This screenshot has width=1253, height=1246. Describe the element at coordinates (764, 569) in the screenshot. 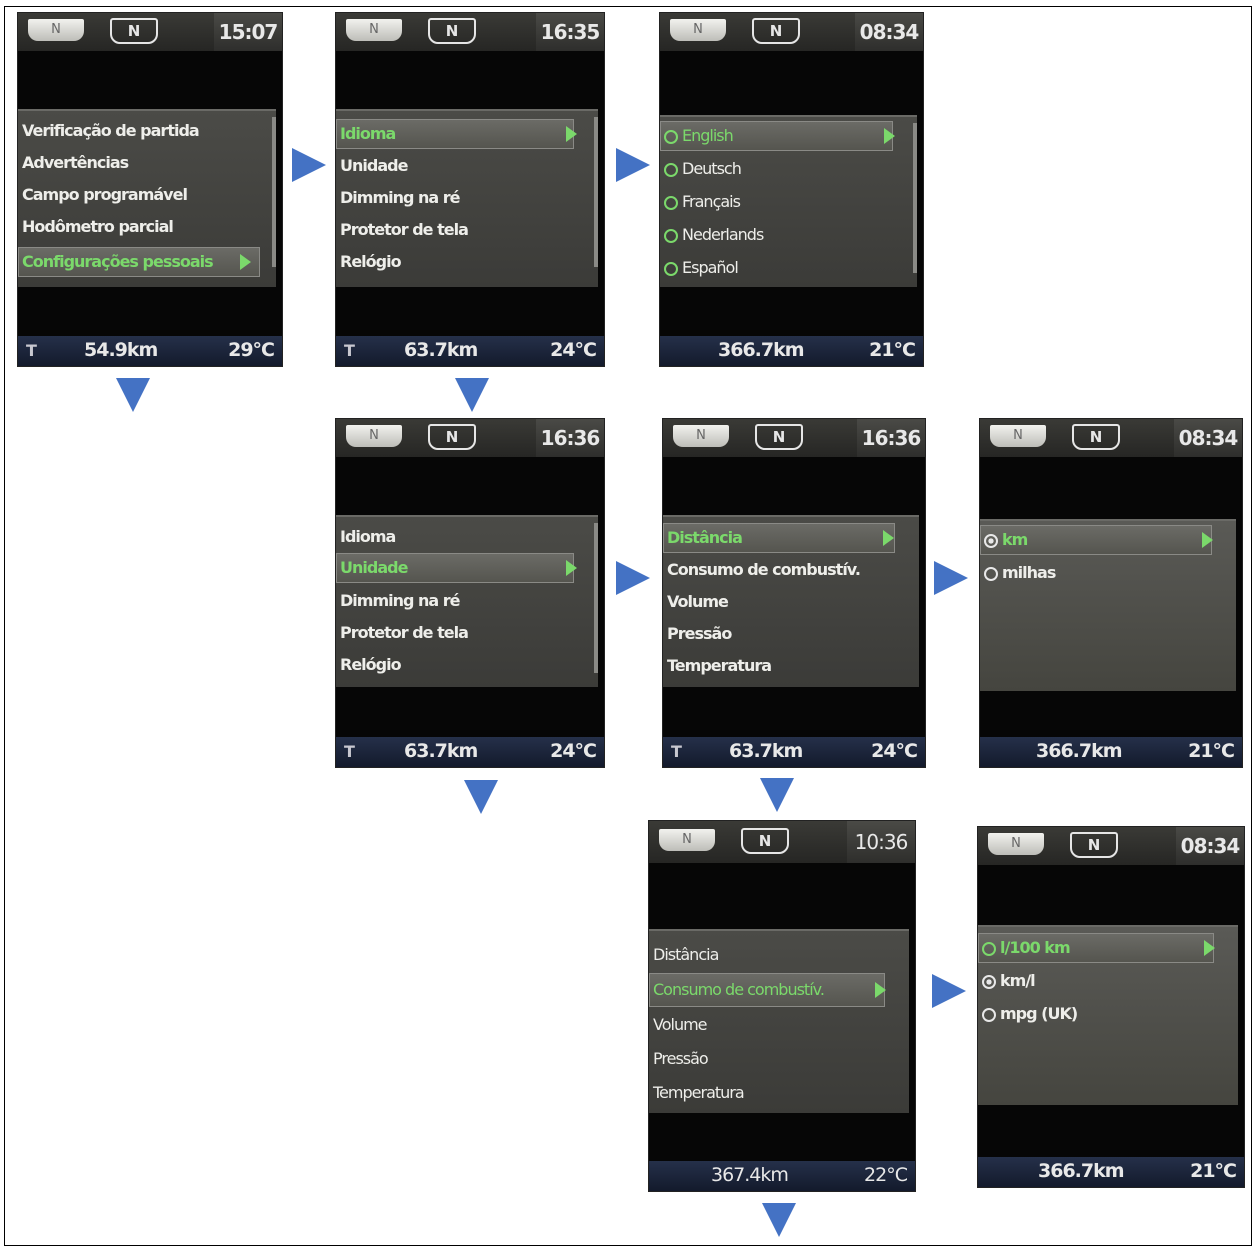

I see `menu-item: Consumo de combustív.` at that location.